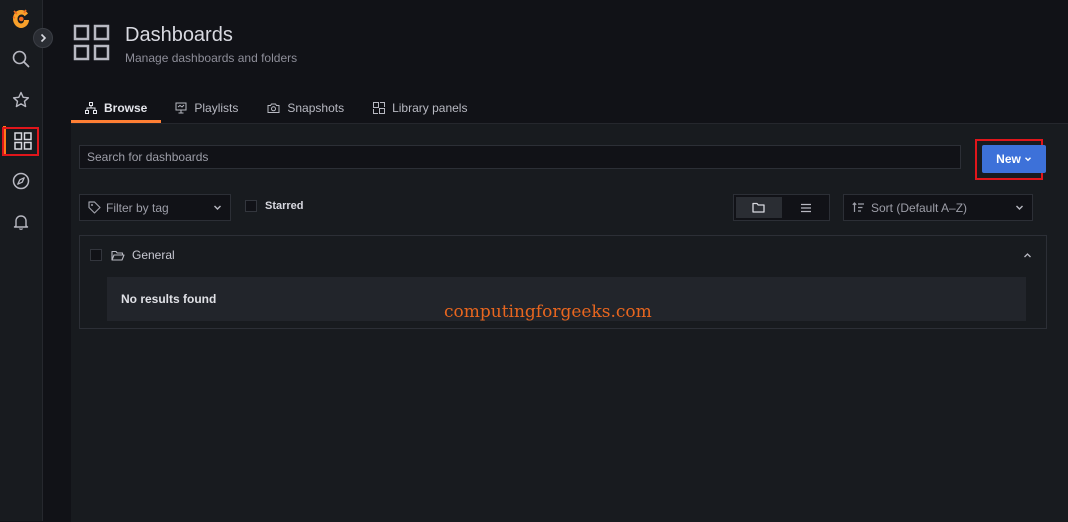 Image resolution: width=1068 pixels, height=522 pixels. Describe the element at coordinates (21, 59) in the screenshot. I see `search-icon` at that location.